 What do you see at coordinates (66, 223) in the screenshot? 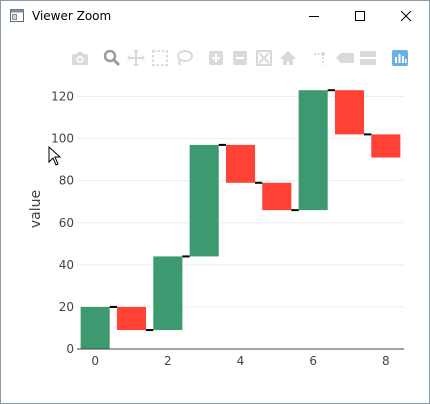
I see `y-tick-label: 60` at bounding box center [66, 223].